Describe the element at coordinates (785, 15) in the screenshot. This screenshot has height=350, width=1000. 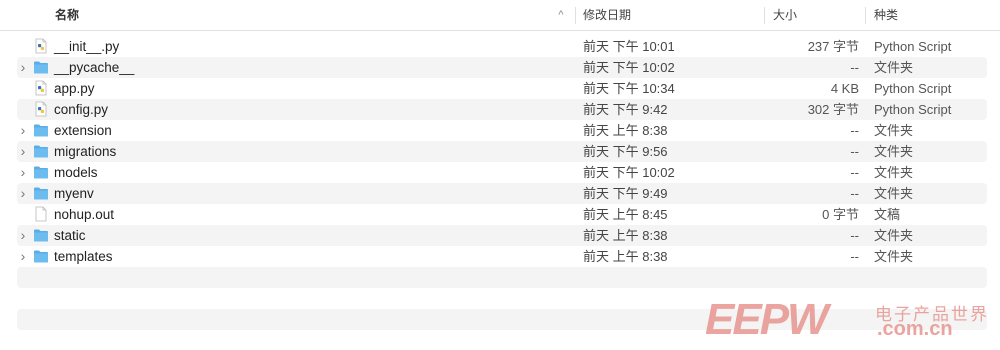
I see `column-header-size: 大小` at that location.